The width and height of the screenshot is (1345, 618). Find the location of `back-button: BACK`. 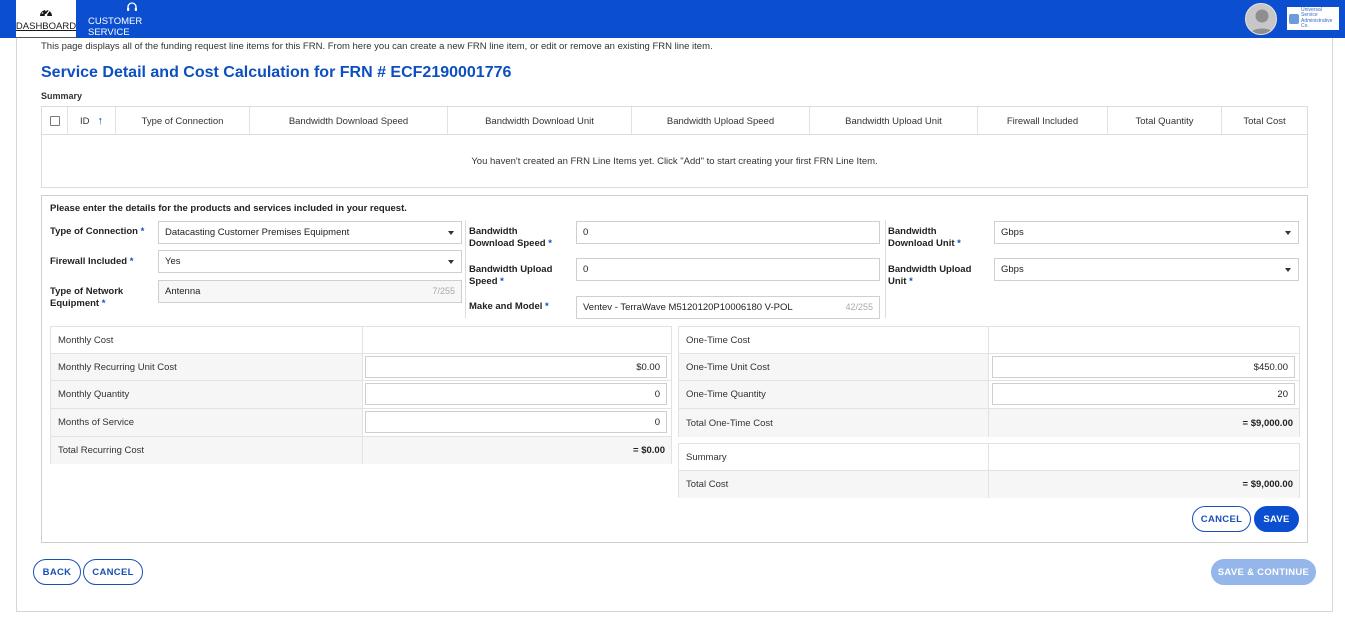

back-button: BACK is located at coordinates (57, 572).